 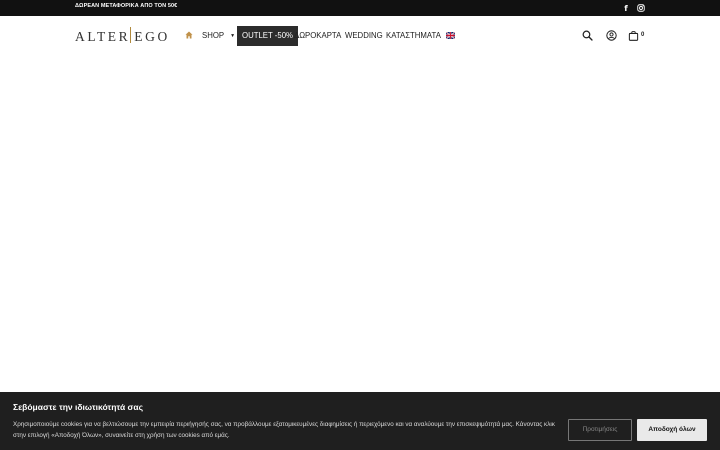 What do you see at coordinates (672, 430) in the screenshot?
I see `cookie-accept-all-button: Αποδοχή όλων` at bounding box center [672, 430].